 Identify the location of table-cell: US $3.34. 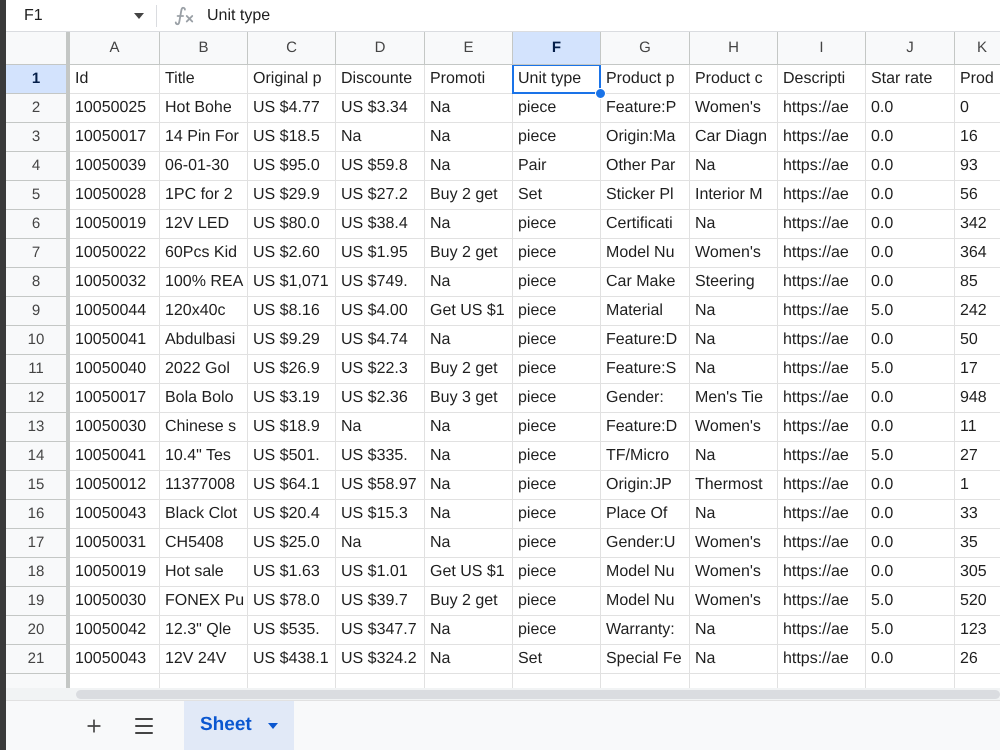
(380, 108).